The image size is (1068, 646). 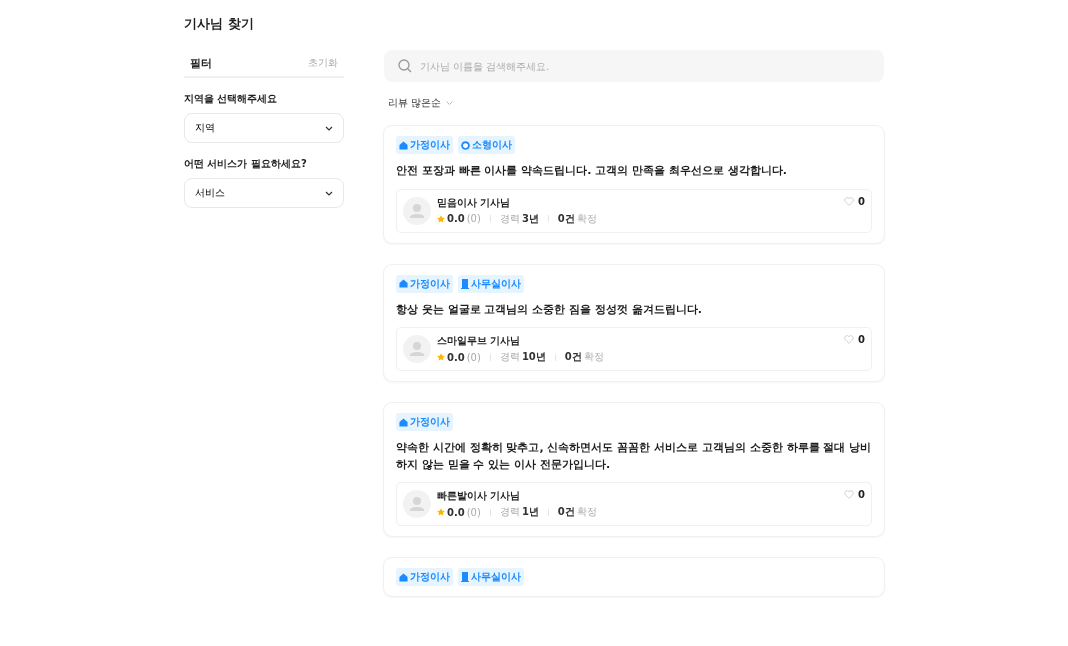 What do you see at coordinates (479, 496) in the screenshot?
I see `driver-name: 빠른발이사 기사님` at bounding box center [479, 496].